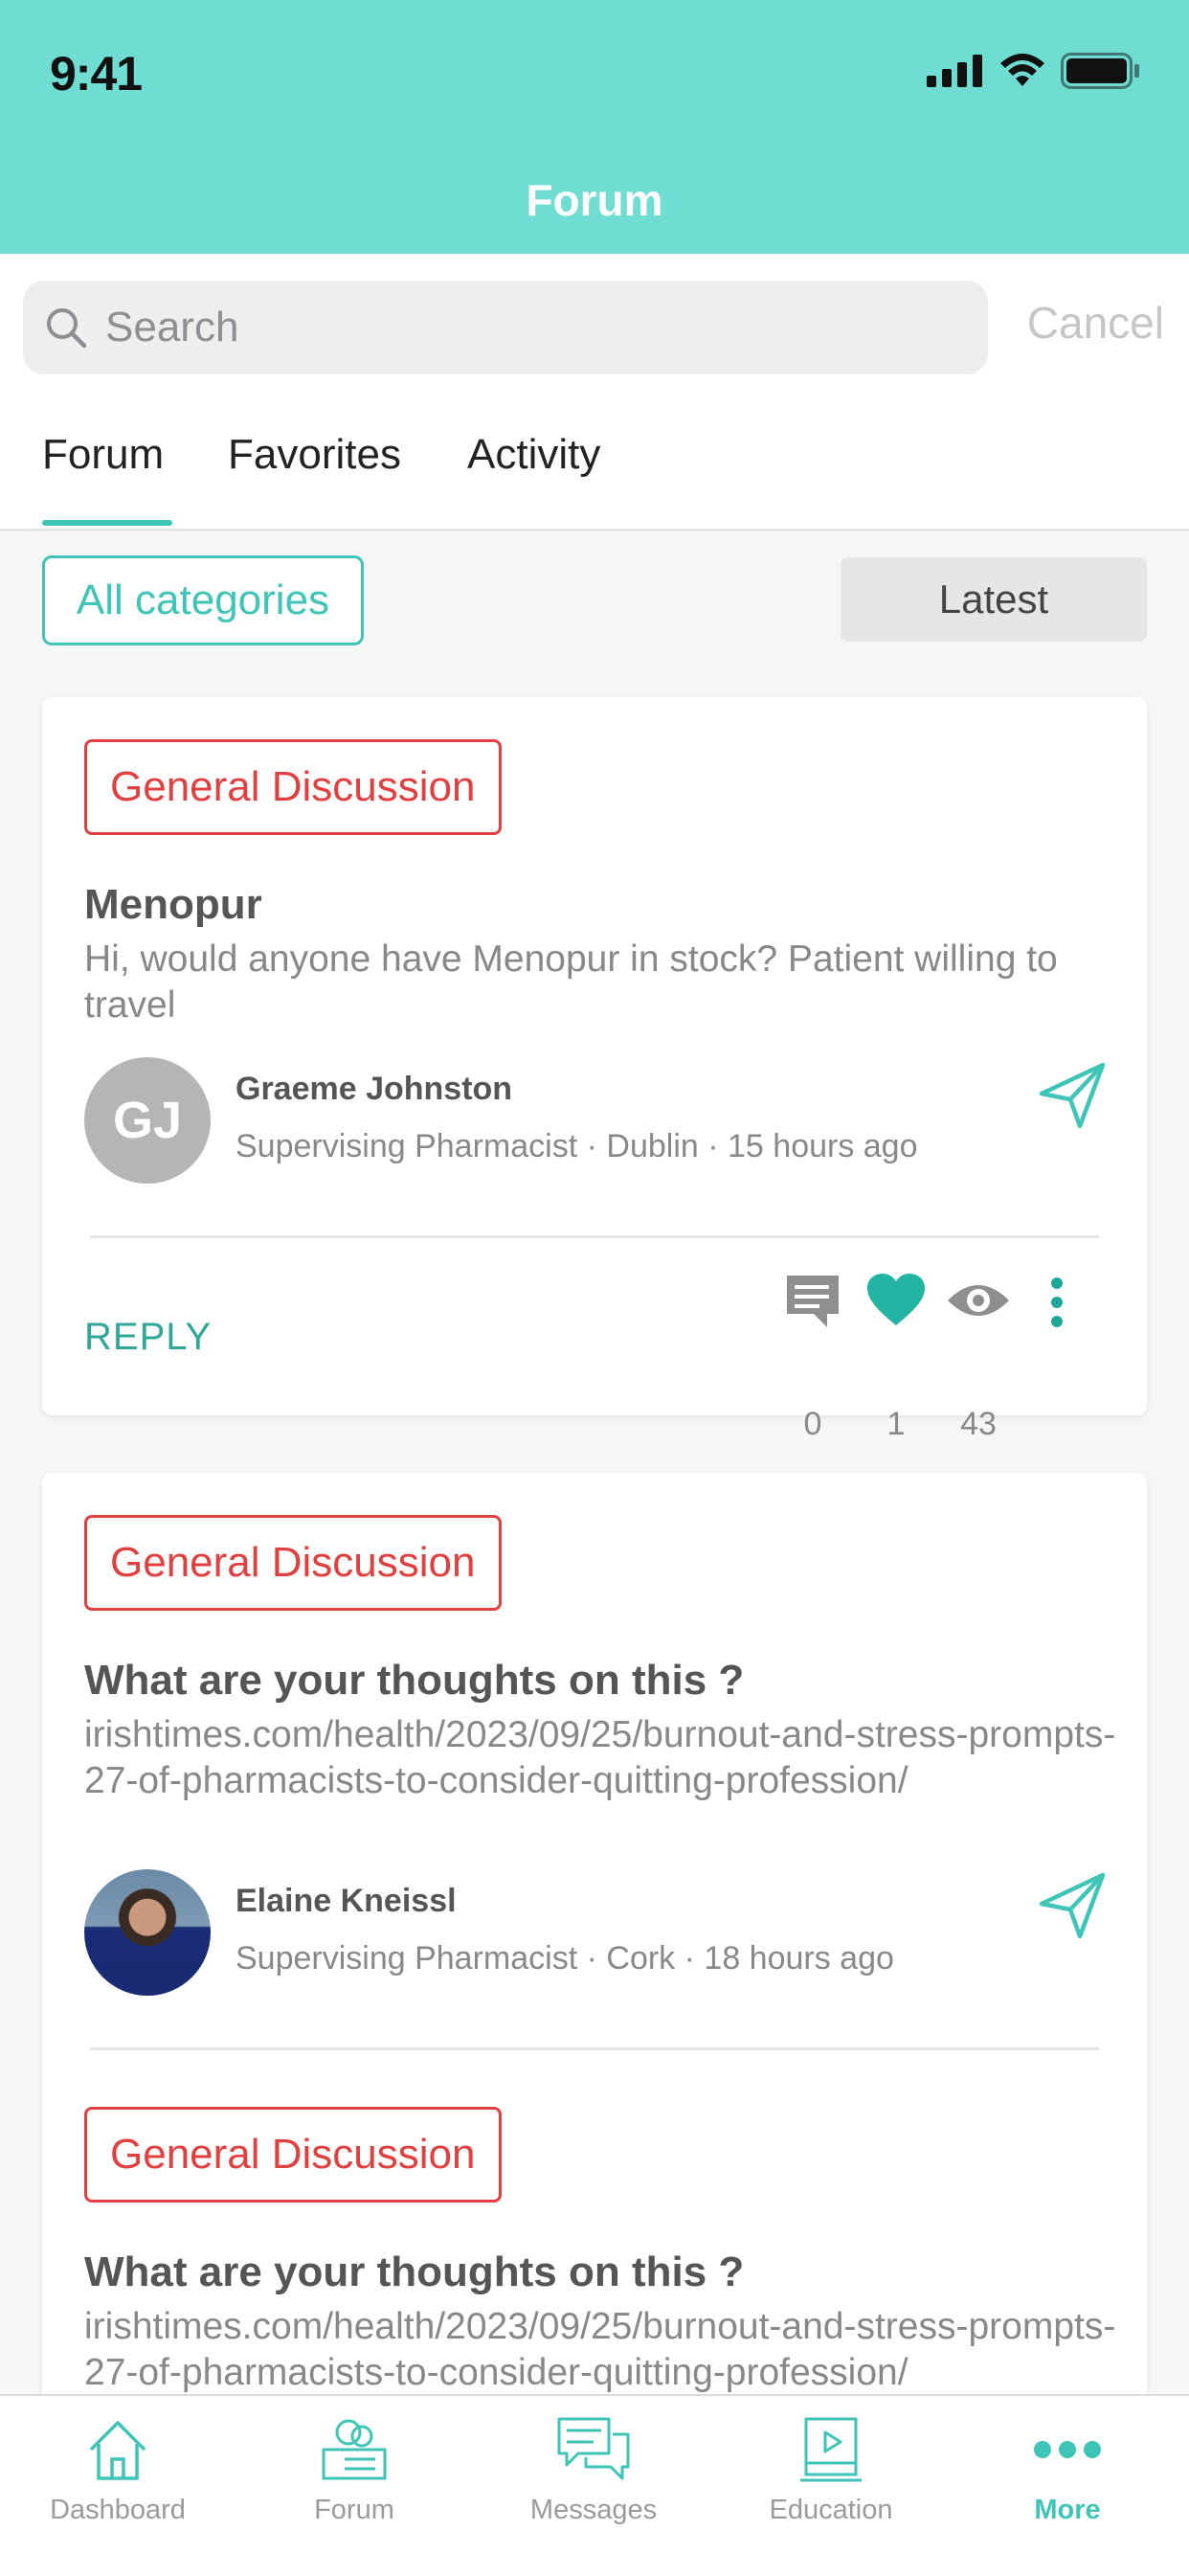 The width and height of the screenshot is (1189, 2576). I want to click on search-icon, so click(67, 328).